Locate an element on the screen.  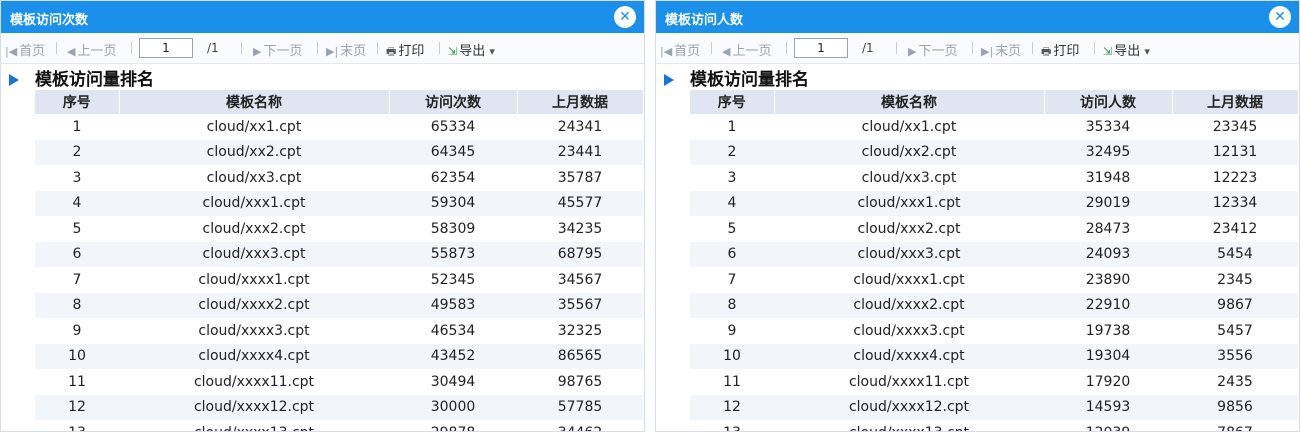
table-cell: 7 is located at coordinates (77, 279).